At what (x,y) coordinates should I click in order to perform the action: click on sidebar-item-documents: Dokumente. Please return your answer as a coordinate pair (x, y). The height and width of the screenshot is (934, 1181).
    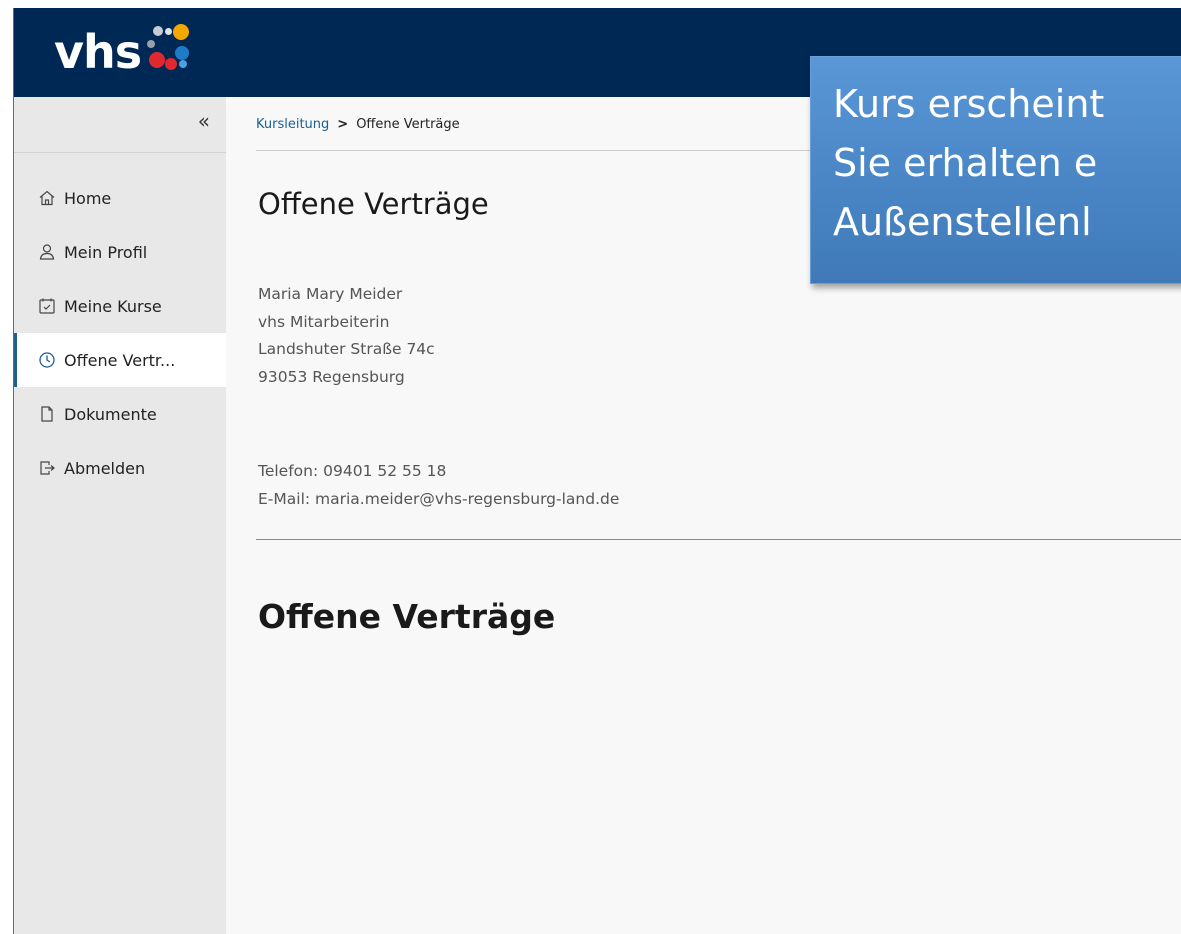
    Looking at the image, I should click on (120, 414).